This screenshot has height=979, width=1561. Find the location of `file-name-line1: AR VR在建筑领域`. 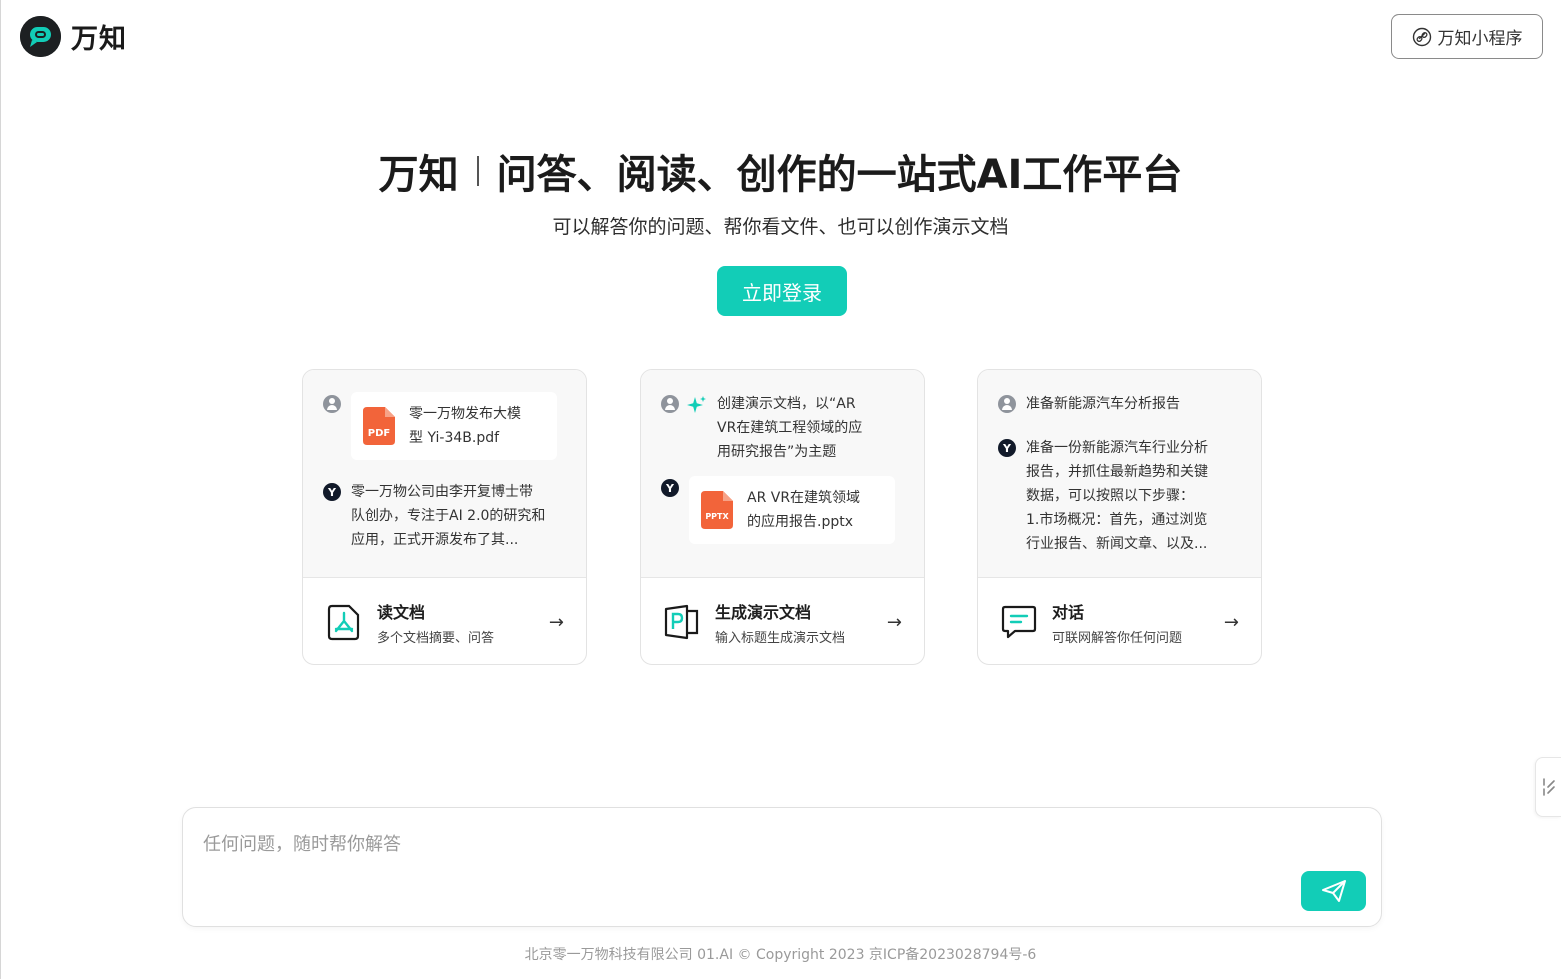

file-name-line1: AR VR在建筑领域 is located at coordinates (804, 498).